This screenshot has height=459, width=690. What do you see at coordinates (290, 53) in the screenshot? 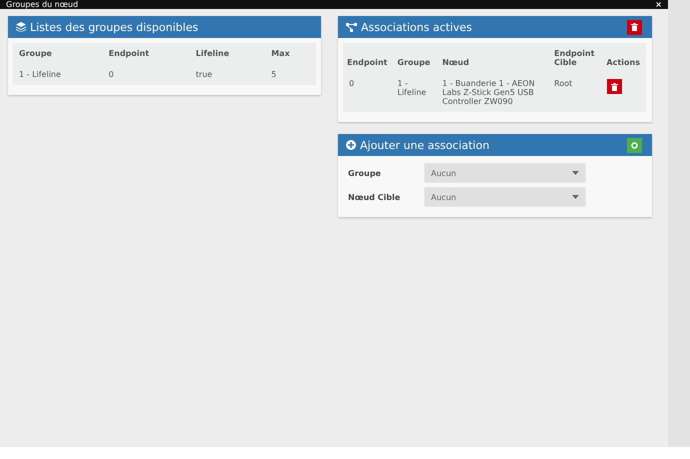
I see `column-header: Max` at bounding box center [290, 53].